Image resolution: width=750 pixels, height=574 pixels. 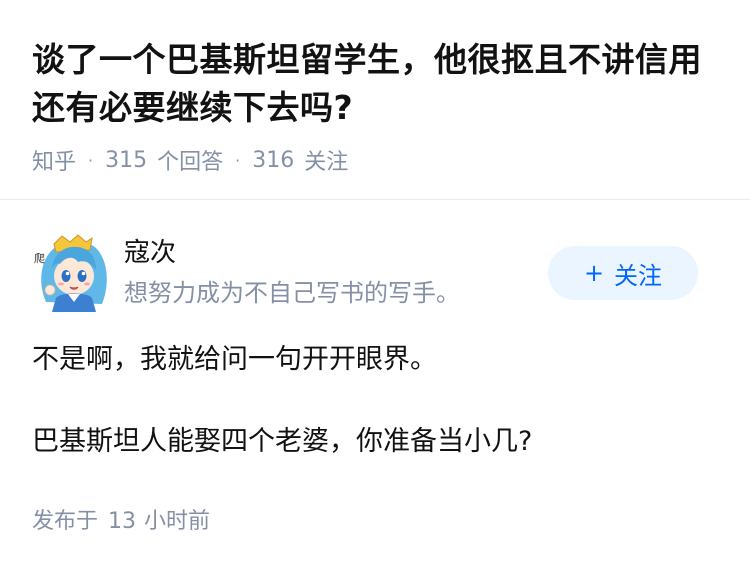 What do you see at coordinates (292, 293) in the screenshot?
I see `author-bio: 想努力成为不自己写书的写手。` at bounding box center [292, 293].